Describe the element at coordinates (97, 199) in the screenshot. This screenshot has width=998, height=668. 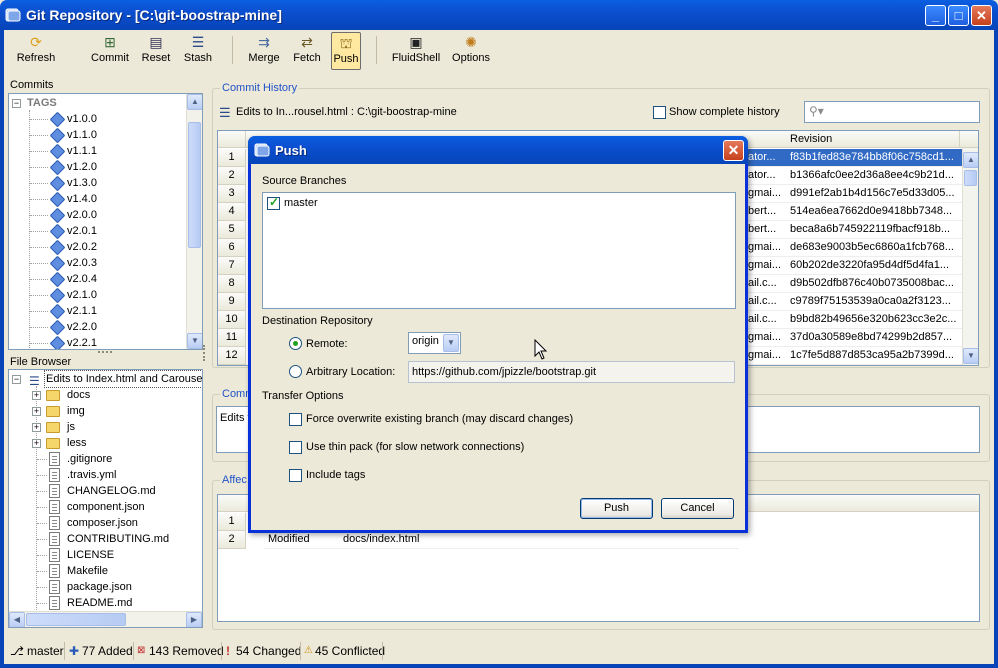
I see `tag-item: v1.4.0` at that location.